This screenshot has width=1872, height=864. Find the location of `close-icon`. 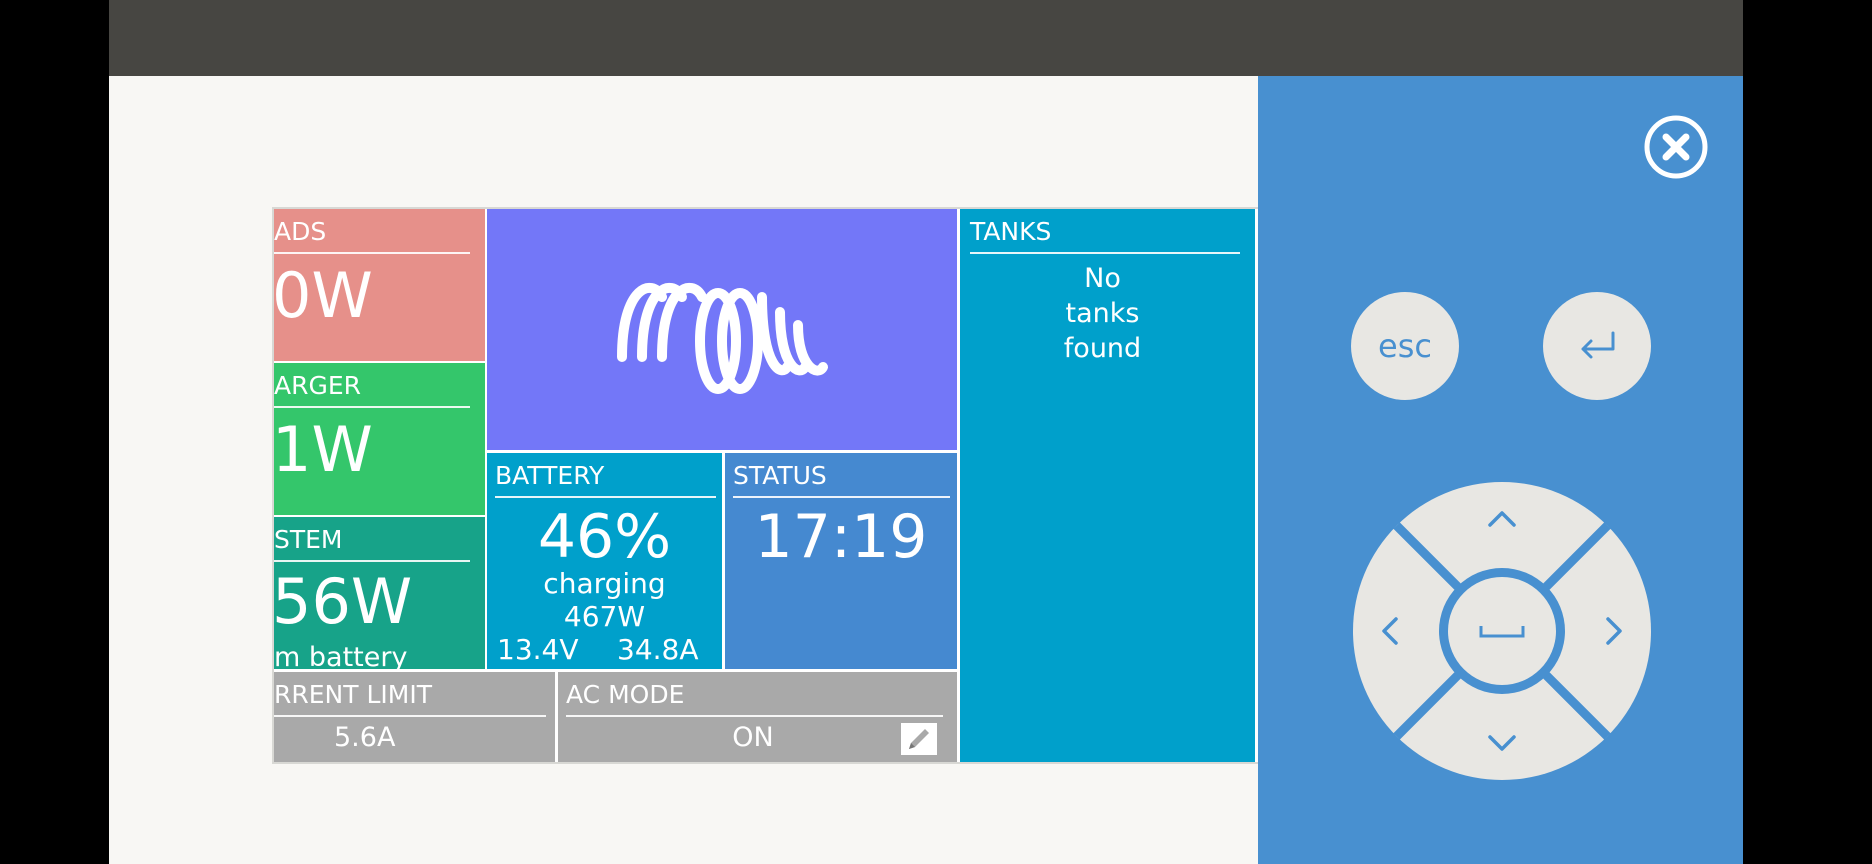

close-icon is located at coordinates (1676, 147).